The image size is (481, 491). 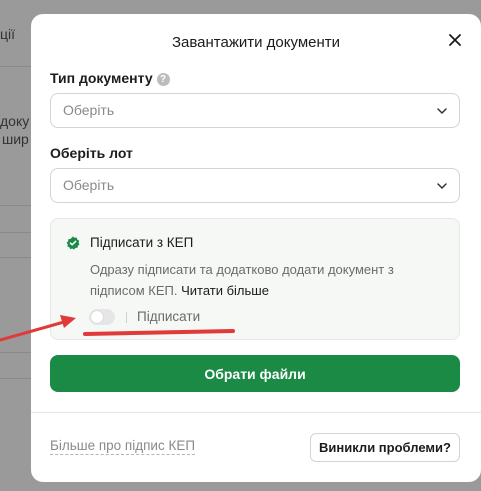 I want to click on sign-toggle, so click(x=102, y=317).